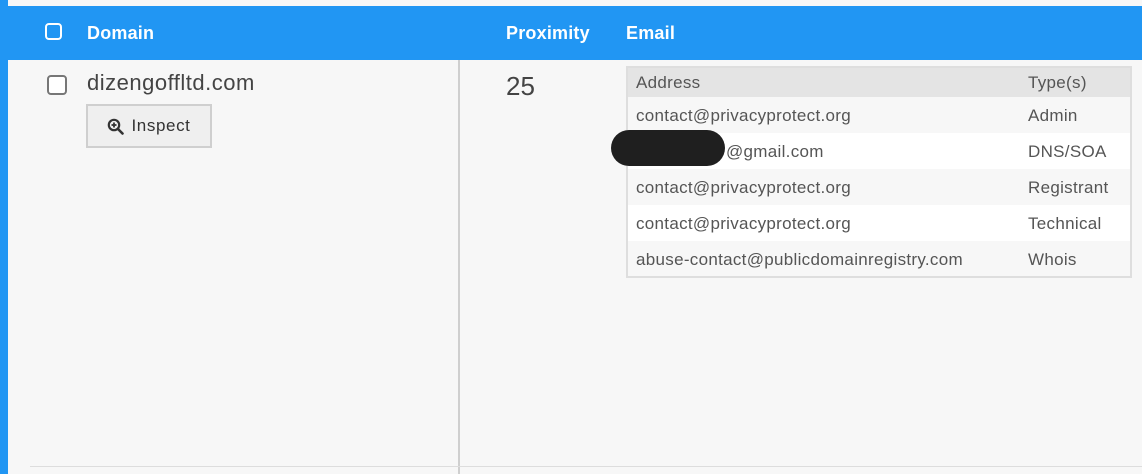 The image size is (1142, 474). Describe the element at coordinates (799, 259) in the screenshot. I see `email-address: abuse-contact@publicdomainregistry.com` at that location.